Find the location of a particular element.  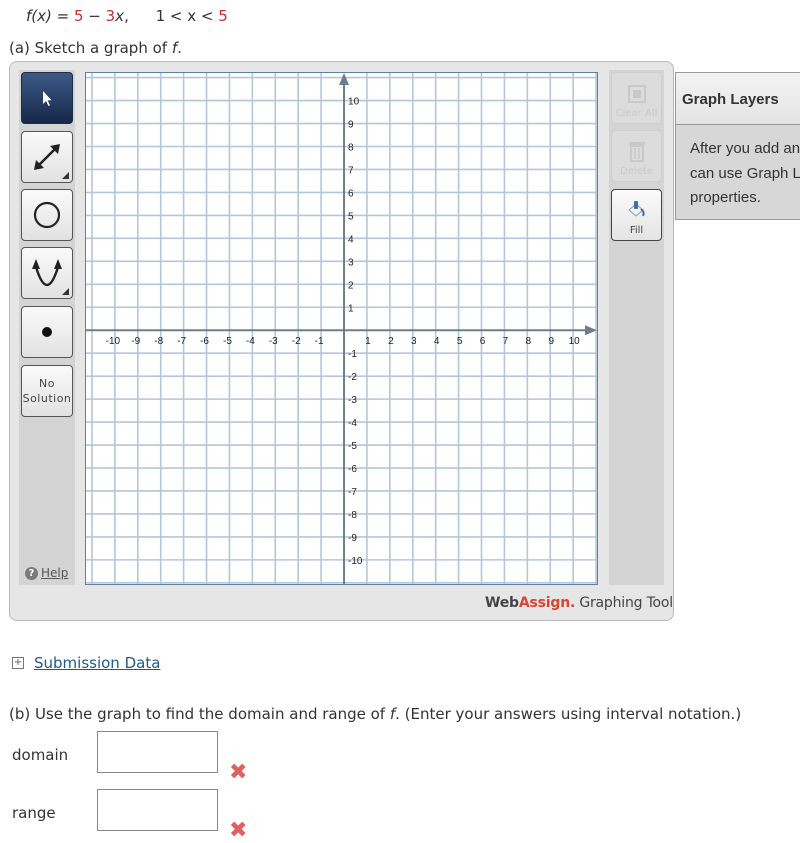

y-tick-label: 3 is located at coordinates (351, 262).